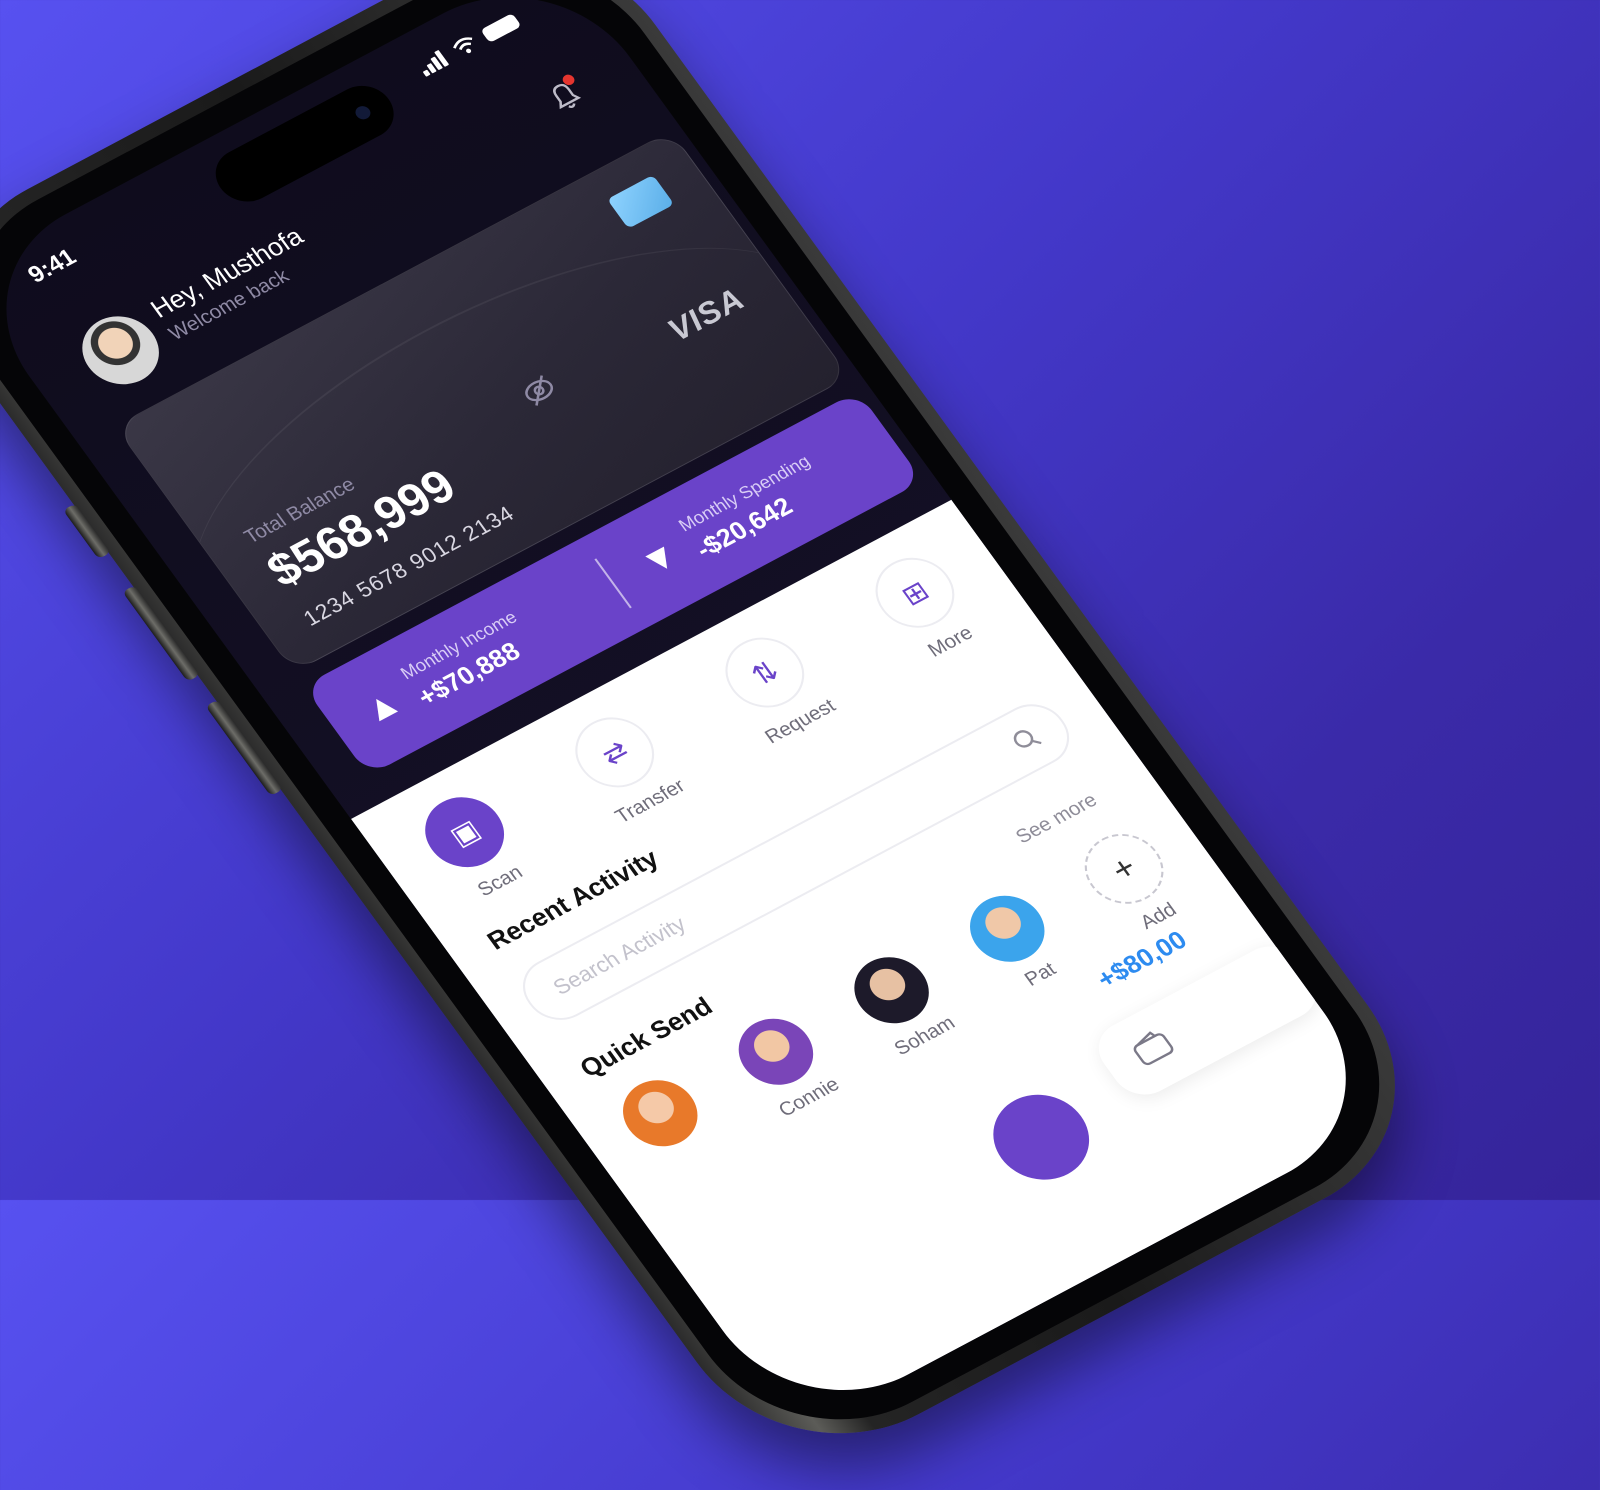 The width and height of the screenshot is (1600, 1490). Describe the element at coordinates (305, 144) in the screenshot. I see `dynamic-island` at that location.